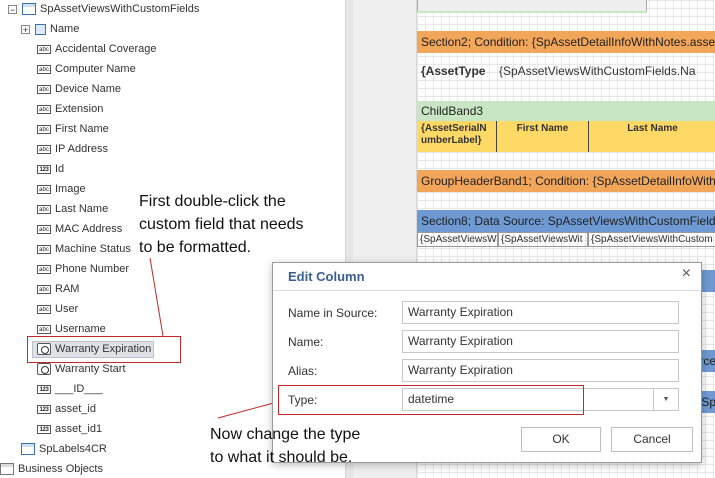 Image resolution: width=715 pixels, height=478 pixels. I want to click on name-field: Warranty Expiration, so click(540, 341).